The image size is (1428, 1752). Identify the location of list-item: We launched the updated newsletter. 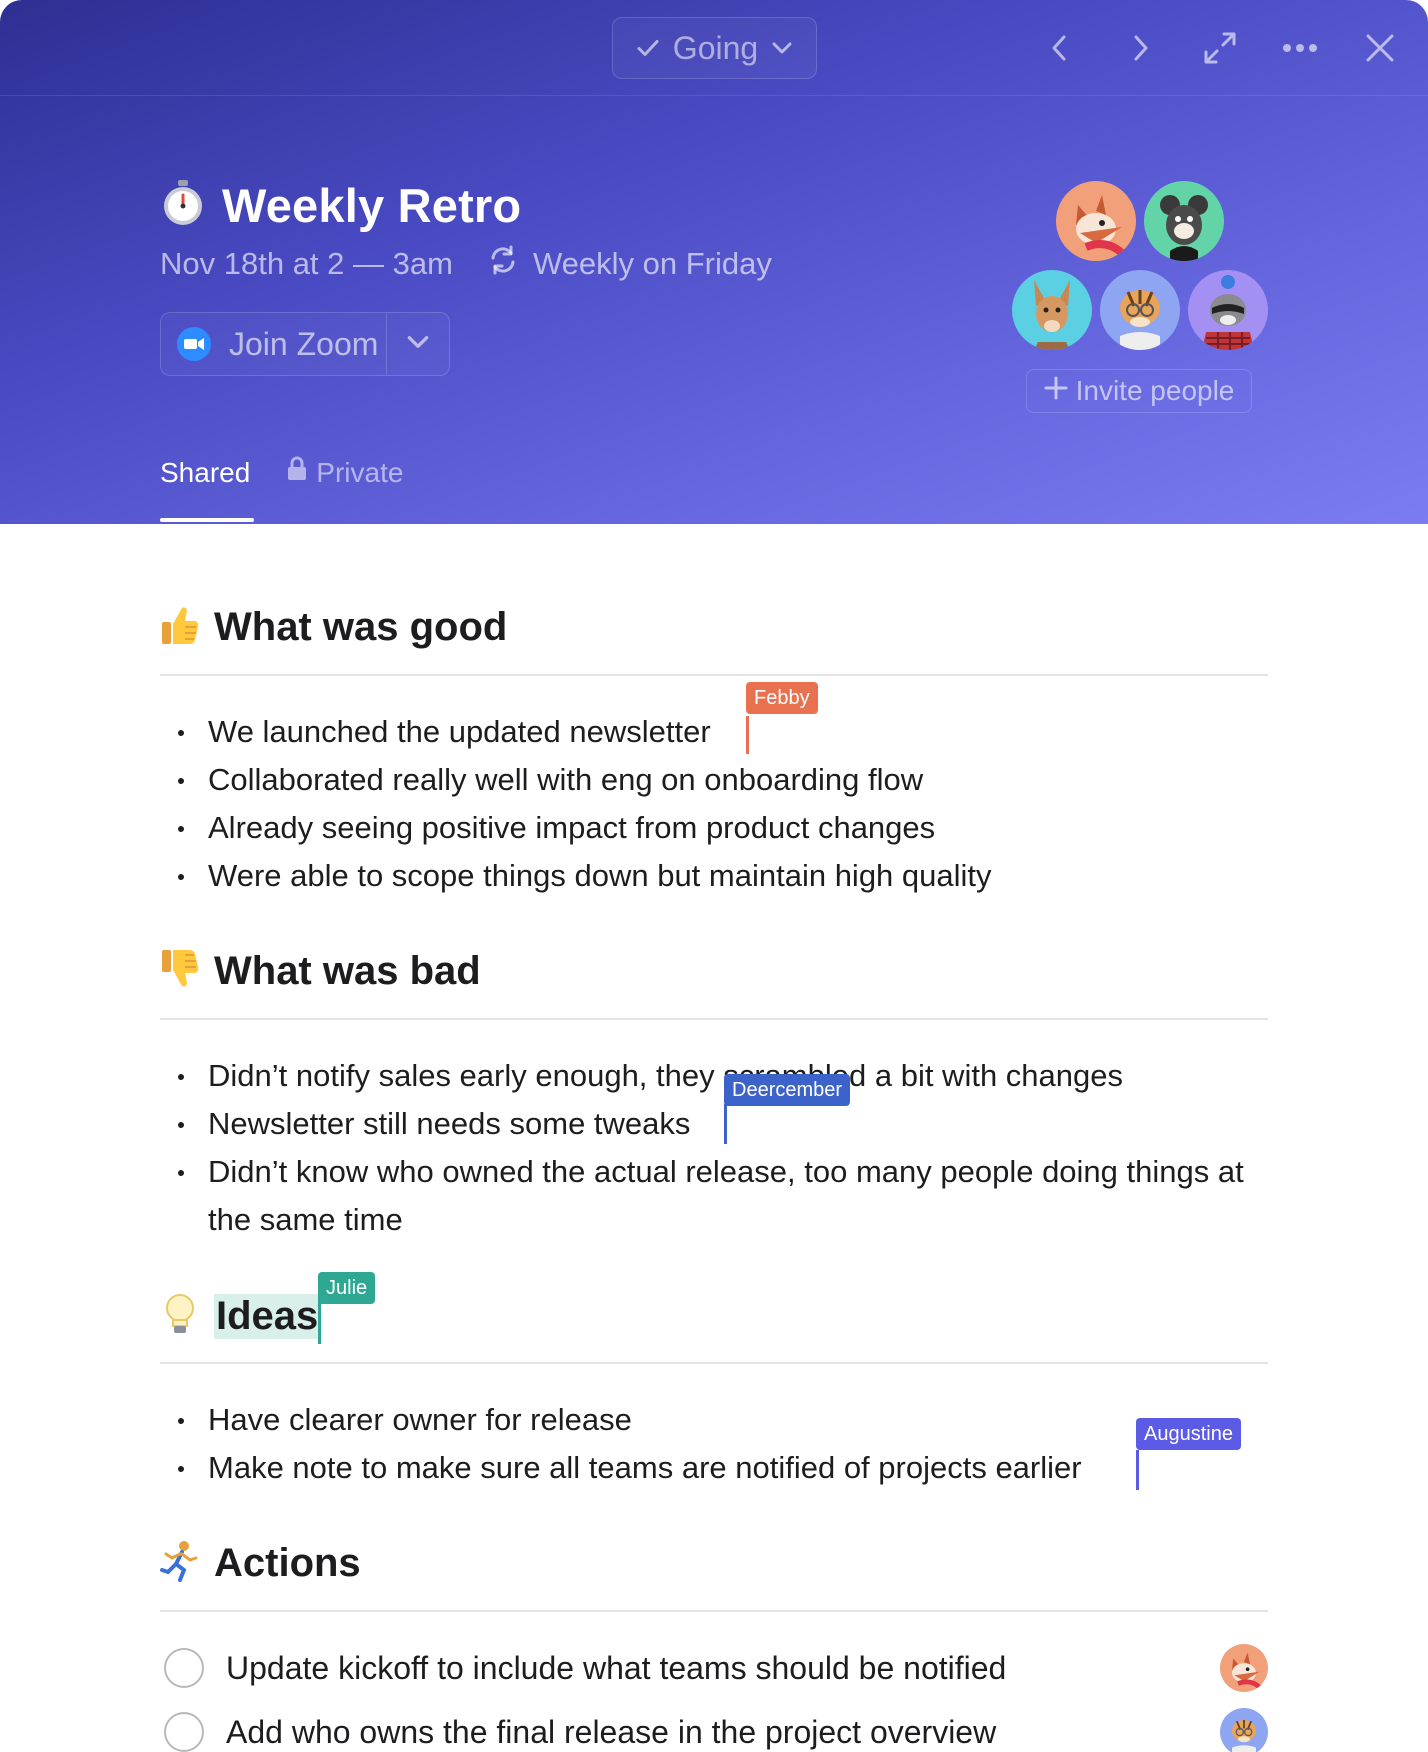
(585, 732).